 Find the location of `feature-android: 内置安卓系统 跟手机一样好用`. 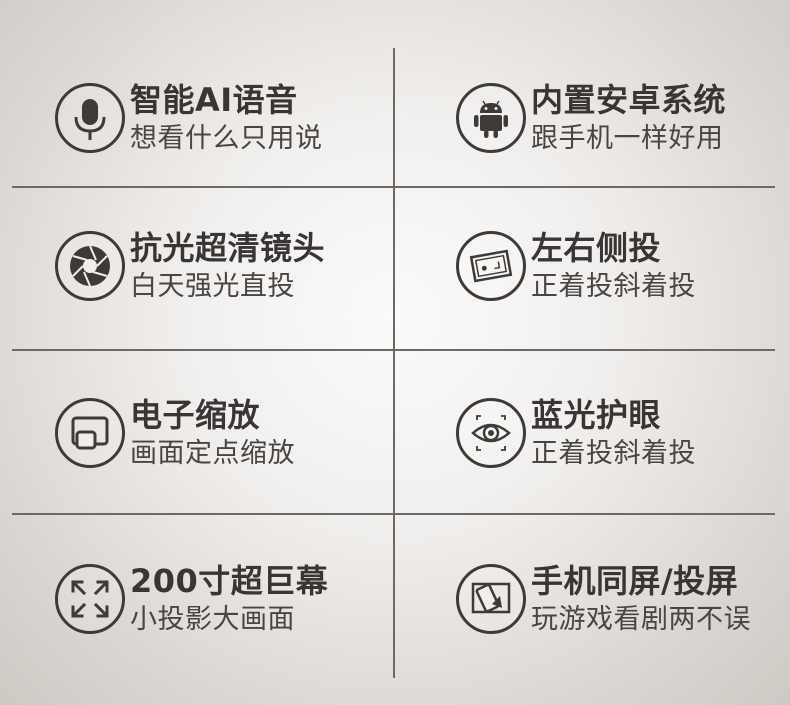

feature-android: 内置安卓系统 跟手机一样好用 is located at coordinates (623, 122).